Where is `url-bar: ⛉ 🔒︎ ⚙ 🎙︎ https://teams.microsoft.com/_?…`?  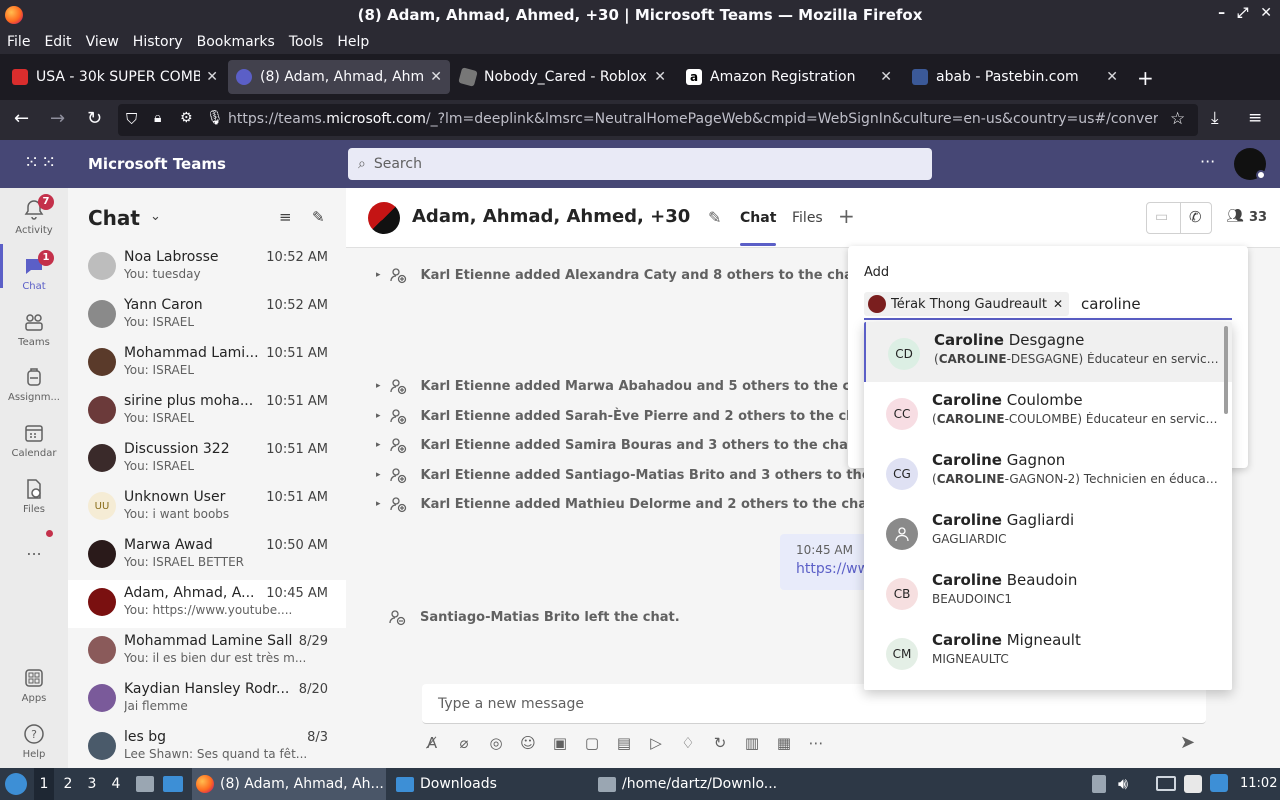
url-bar: ⛉ 🔒︎ ⚙ 🎙︎ https://teams.microsoft.com/_?… is located at coordinates (658, 120).